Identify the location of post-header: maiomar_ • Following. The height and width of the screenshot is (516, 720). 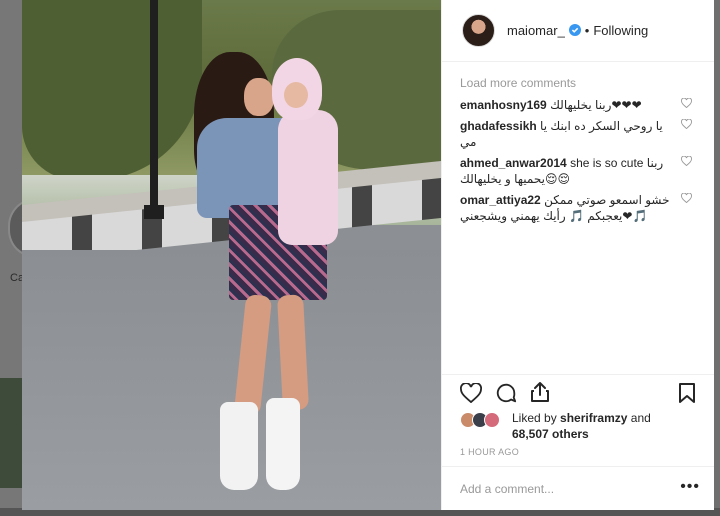
(578, 31).